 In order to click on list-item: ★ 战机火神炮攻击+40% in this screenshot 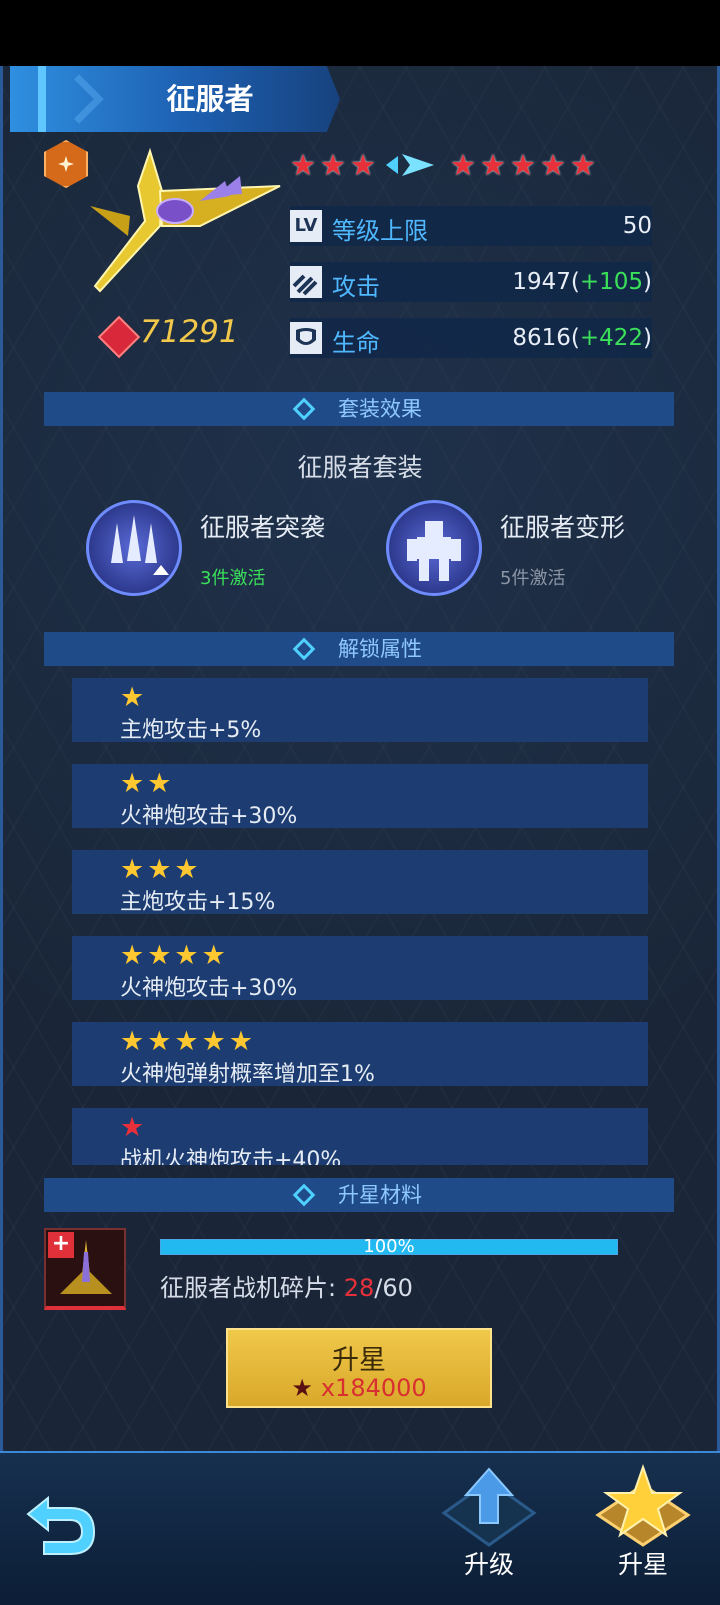, I will do `click(360, 1136)`.